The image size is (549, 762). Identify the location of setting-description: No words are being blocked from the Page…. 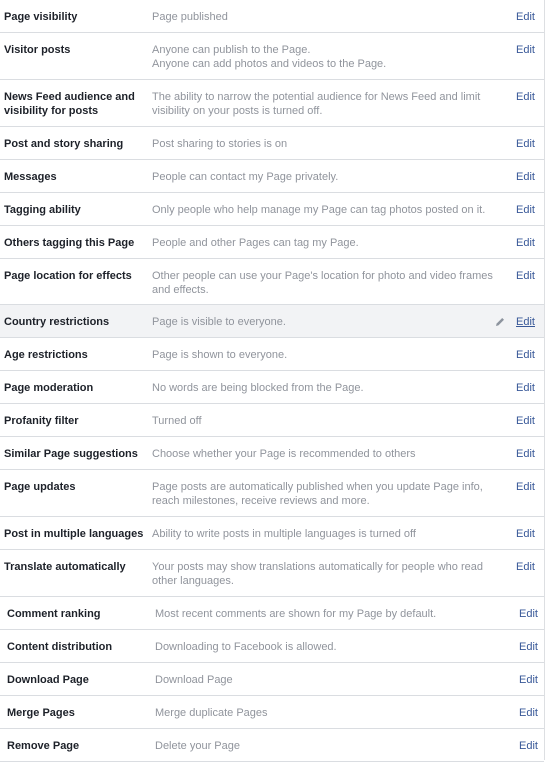
(322, 388).